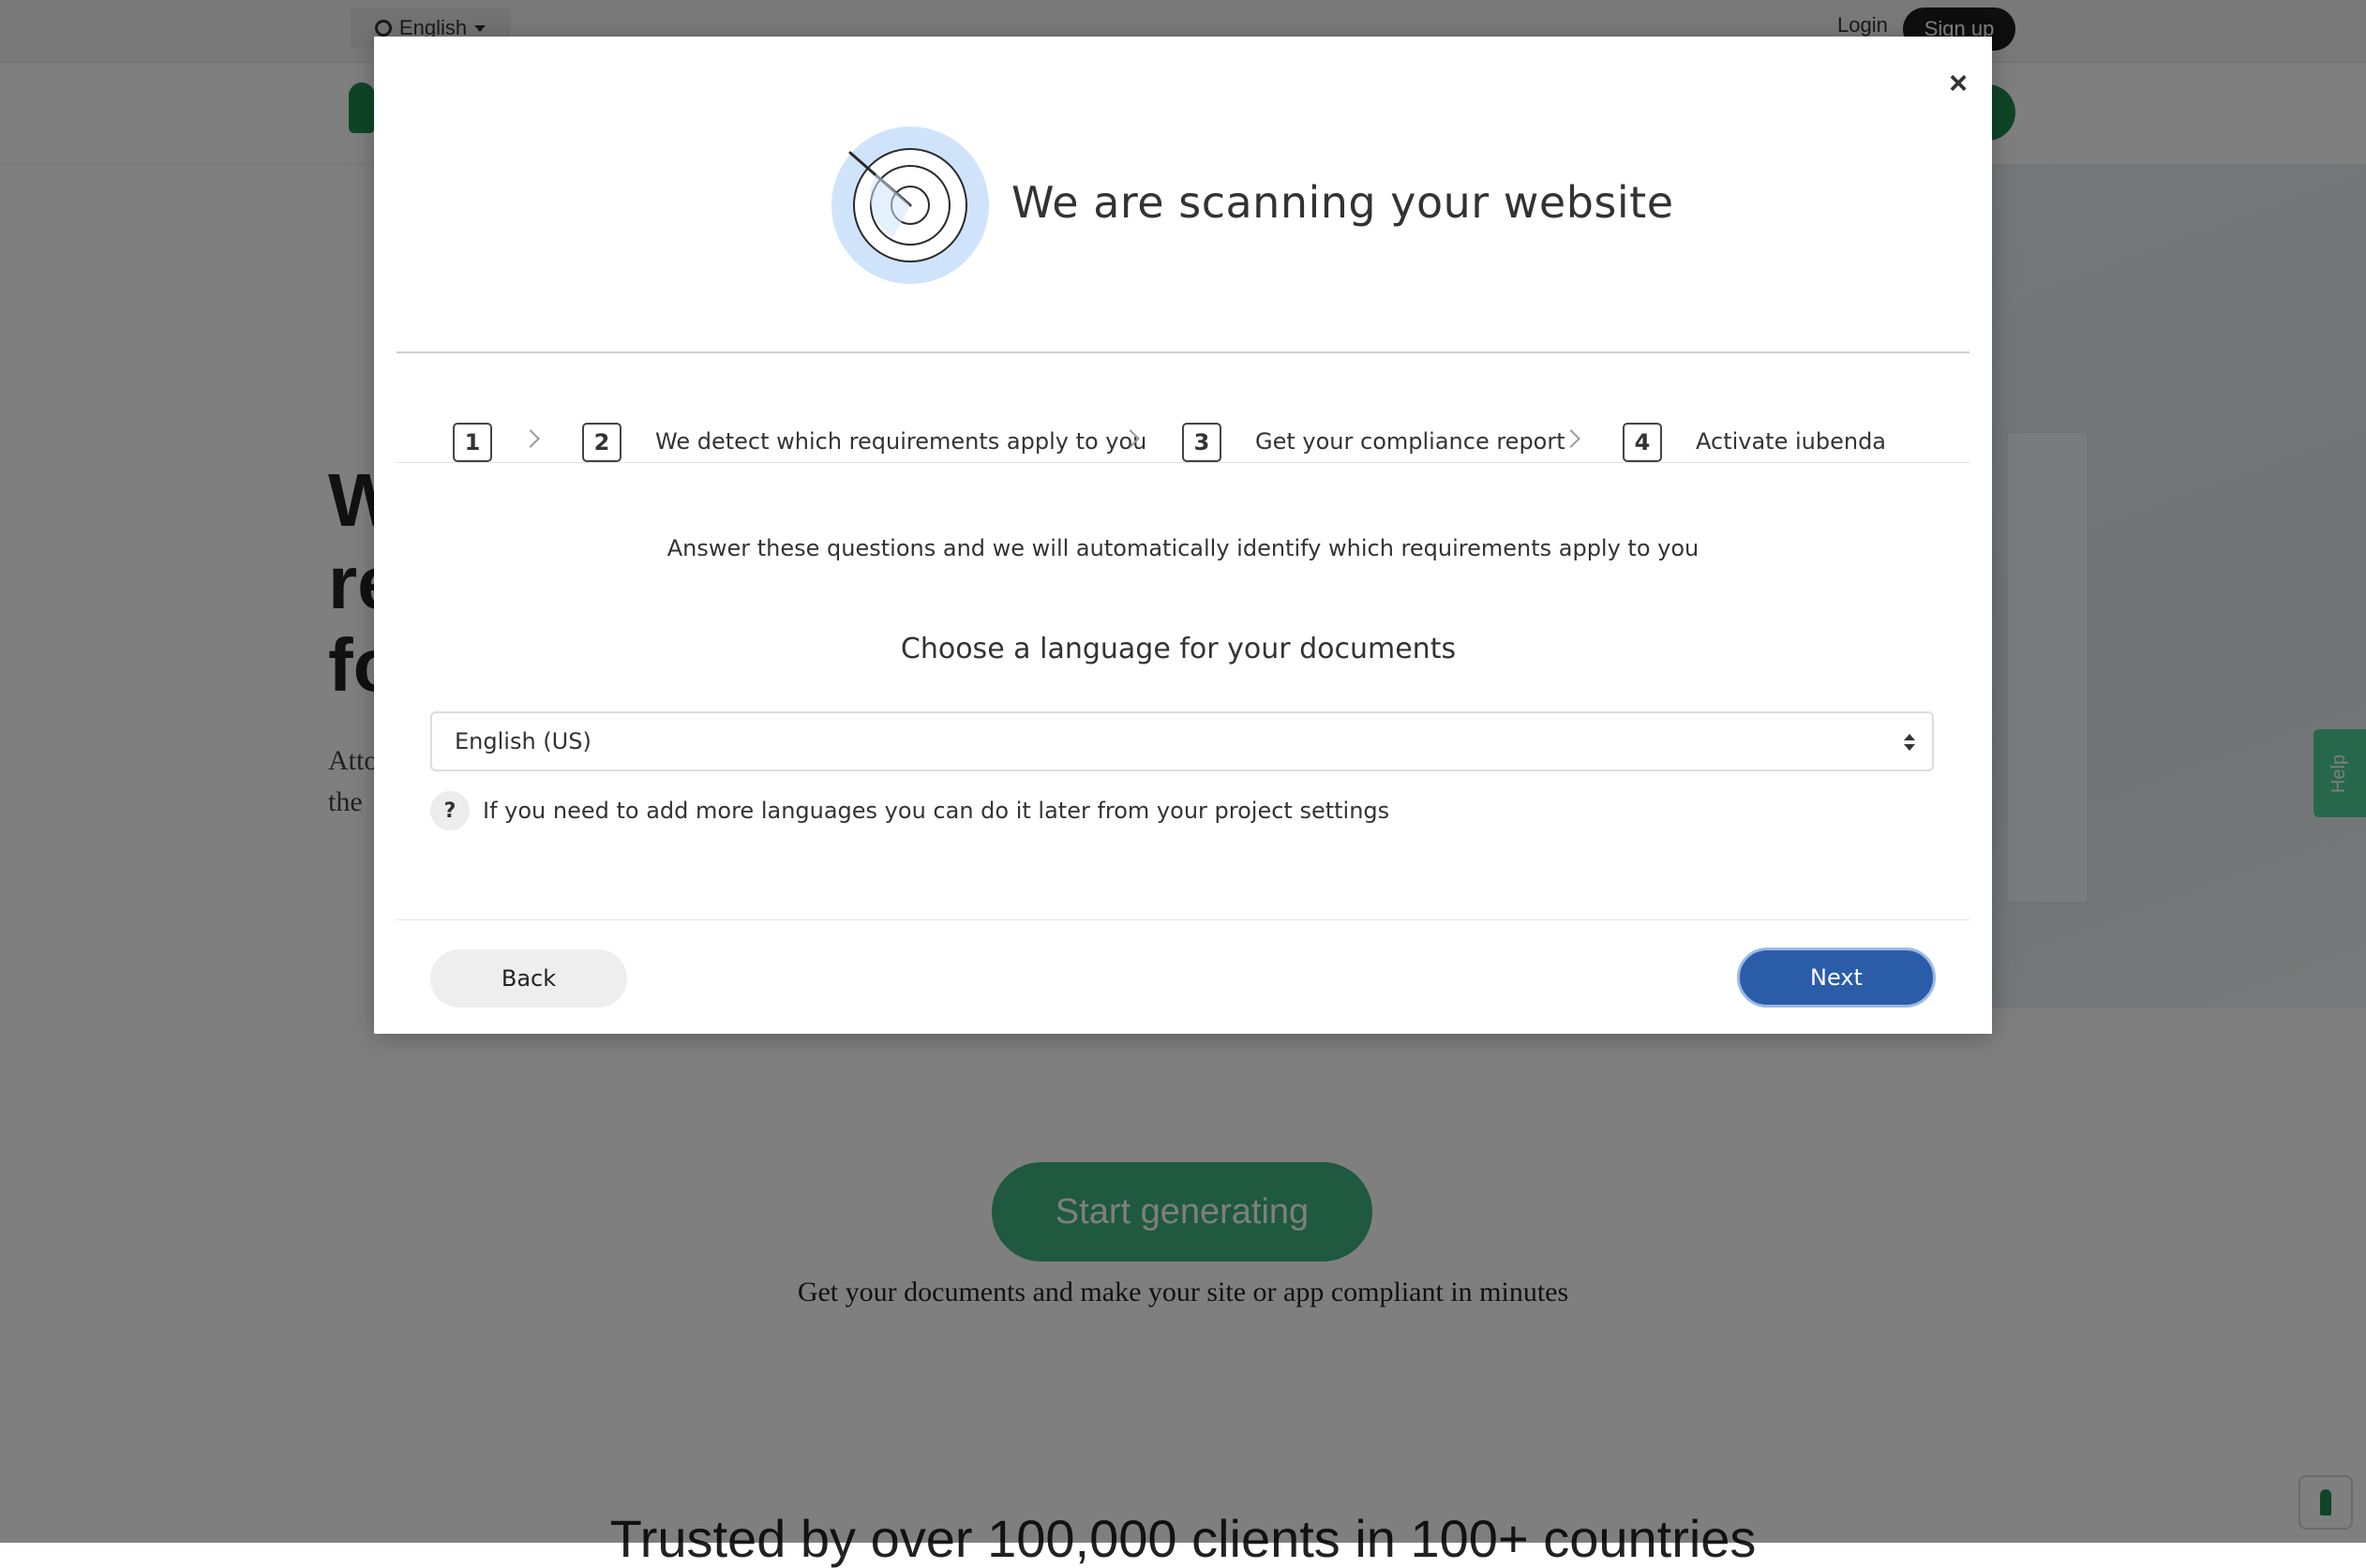  What do you see at coordinates (1958, 83) in the screenshot?
I see `close-icon: ×` at bounding box center [1958, 83].